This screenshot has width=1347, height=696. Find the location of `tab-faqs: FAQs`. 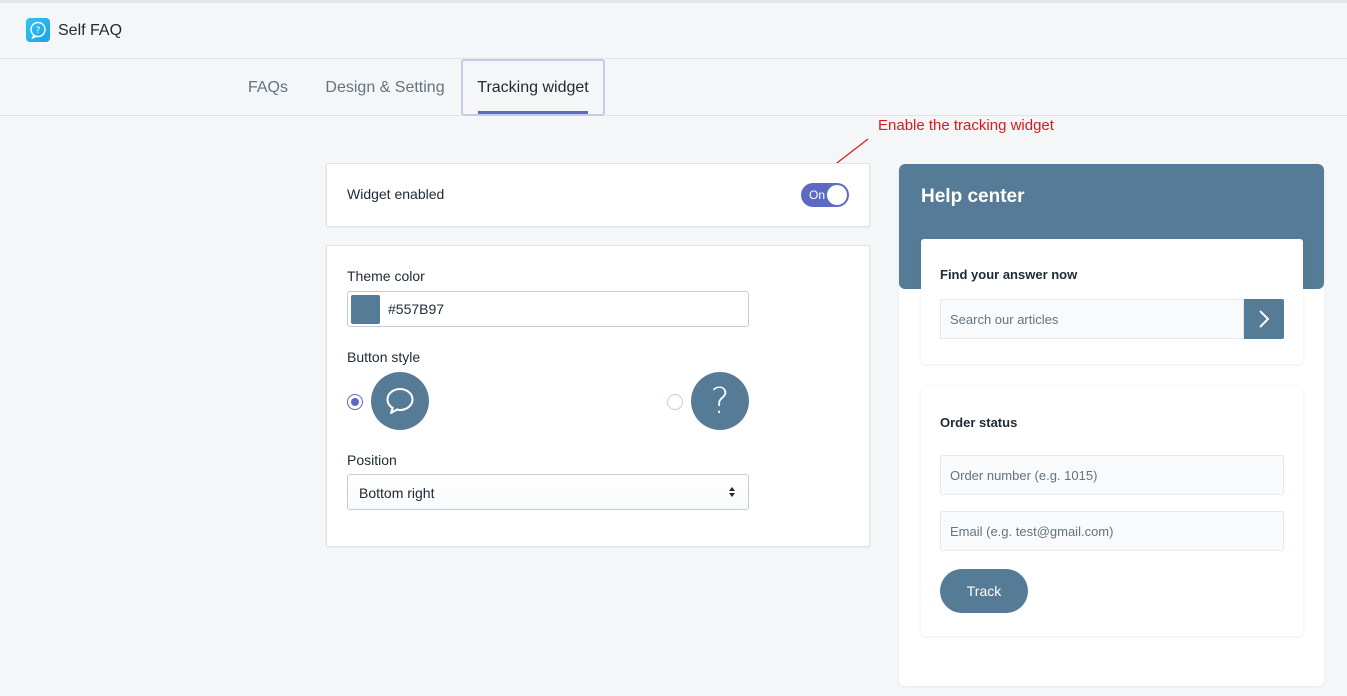

tab-faqs: FAQs is located at coordinates (268, 87).